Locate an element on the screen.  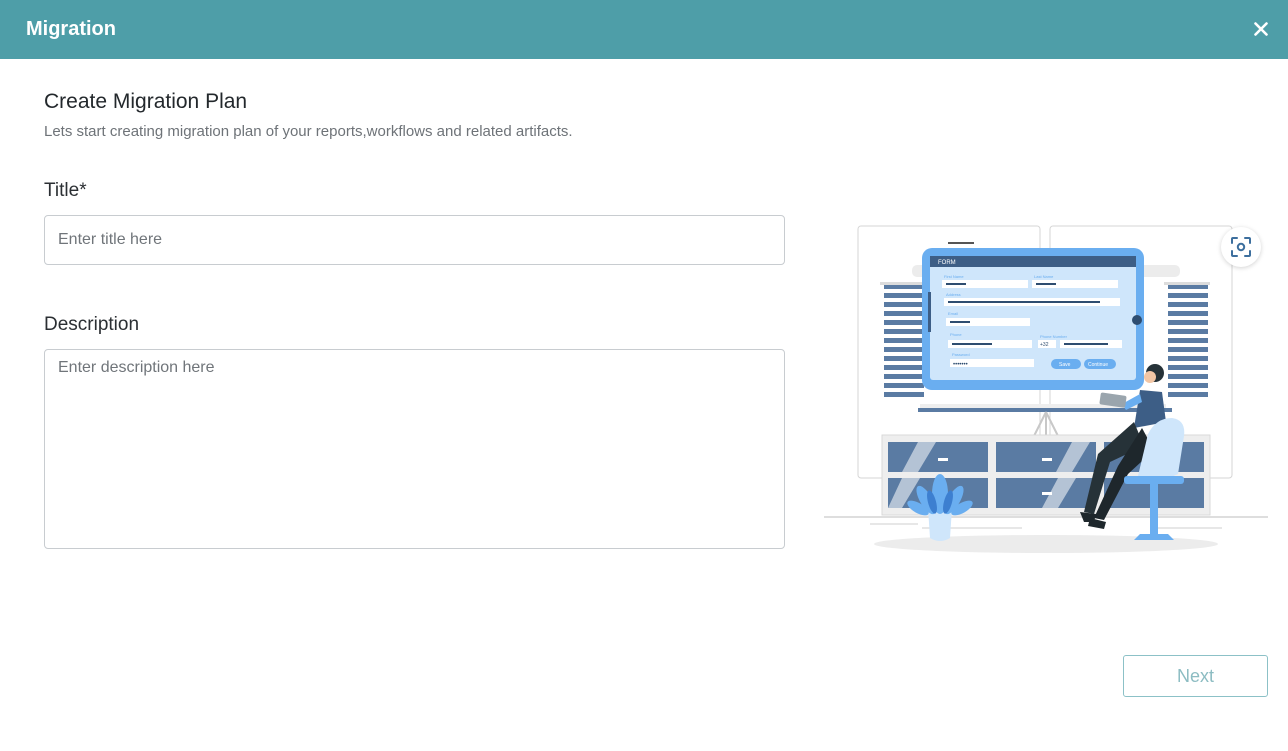
dialog-title: Migration is located at coordinates (71, 29).